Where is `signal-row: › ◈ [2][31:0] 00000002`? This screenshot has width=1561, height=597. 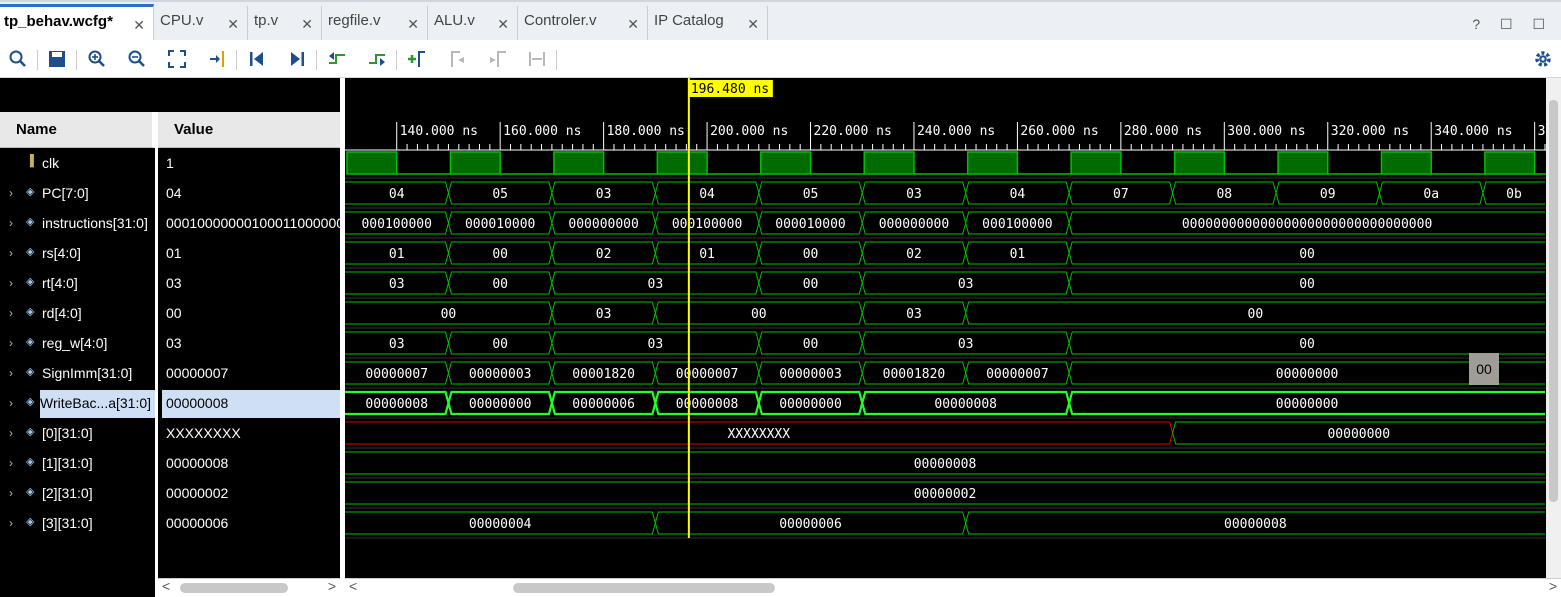
signal-row: › ◈ [2][31:0] 00000002 is located at coordinates (170, 494).